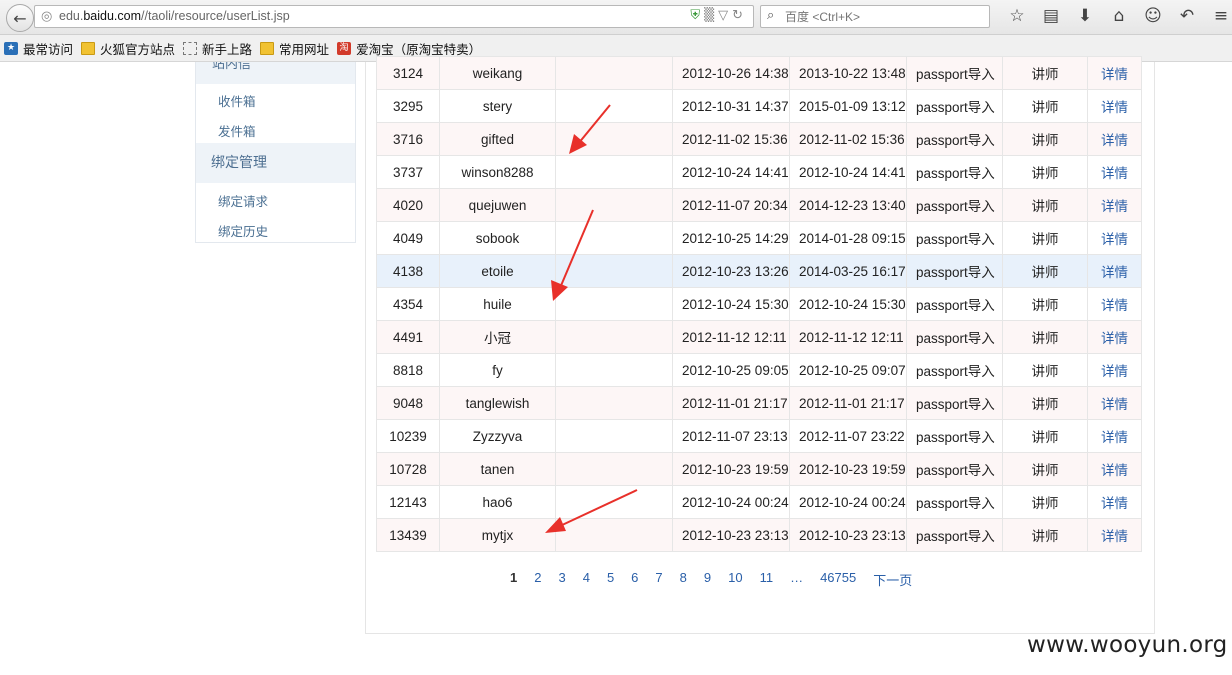 Image resolution: width=1232 pixels, height=675 pixels. Describe the element at coordinates (848, 73) in the screenshot. I see `last-login-cell: 2013-10-22 13:48` at that location.